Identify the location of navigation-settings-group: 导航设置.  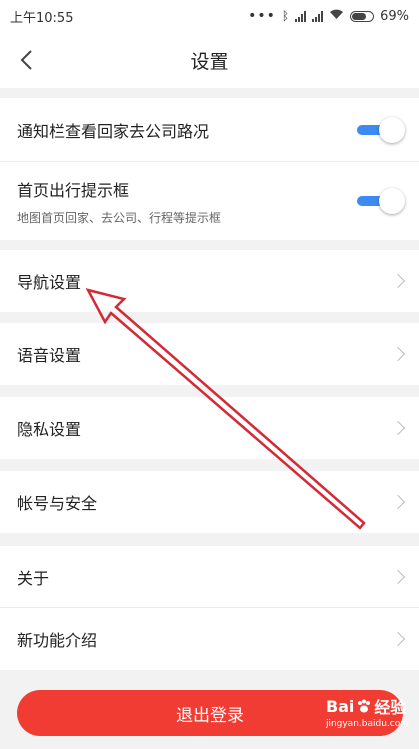
(209, 281).